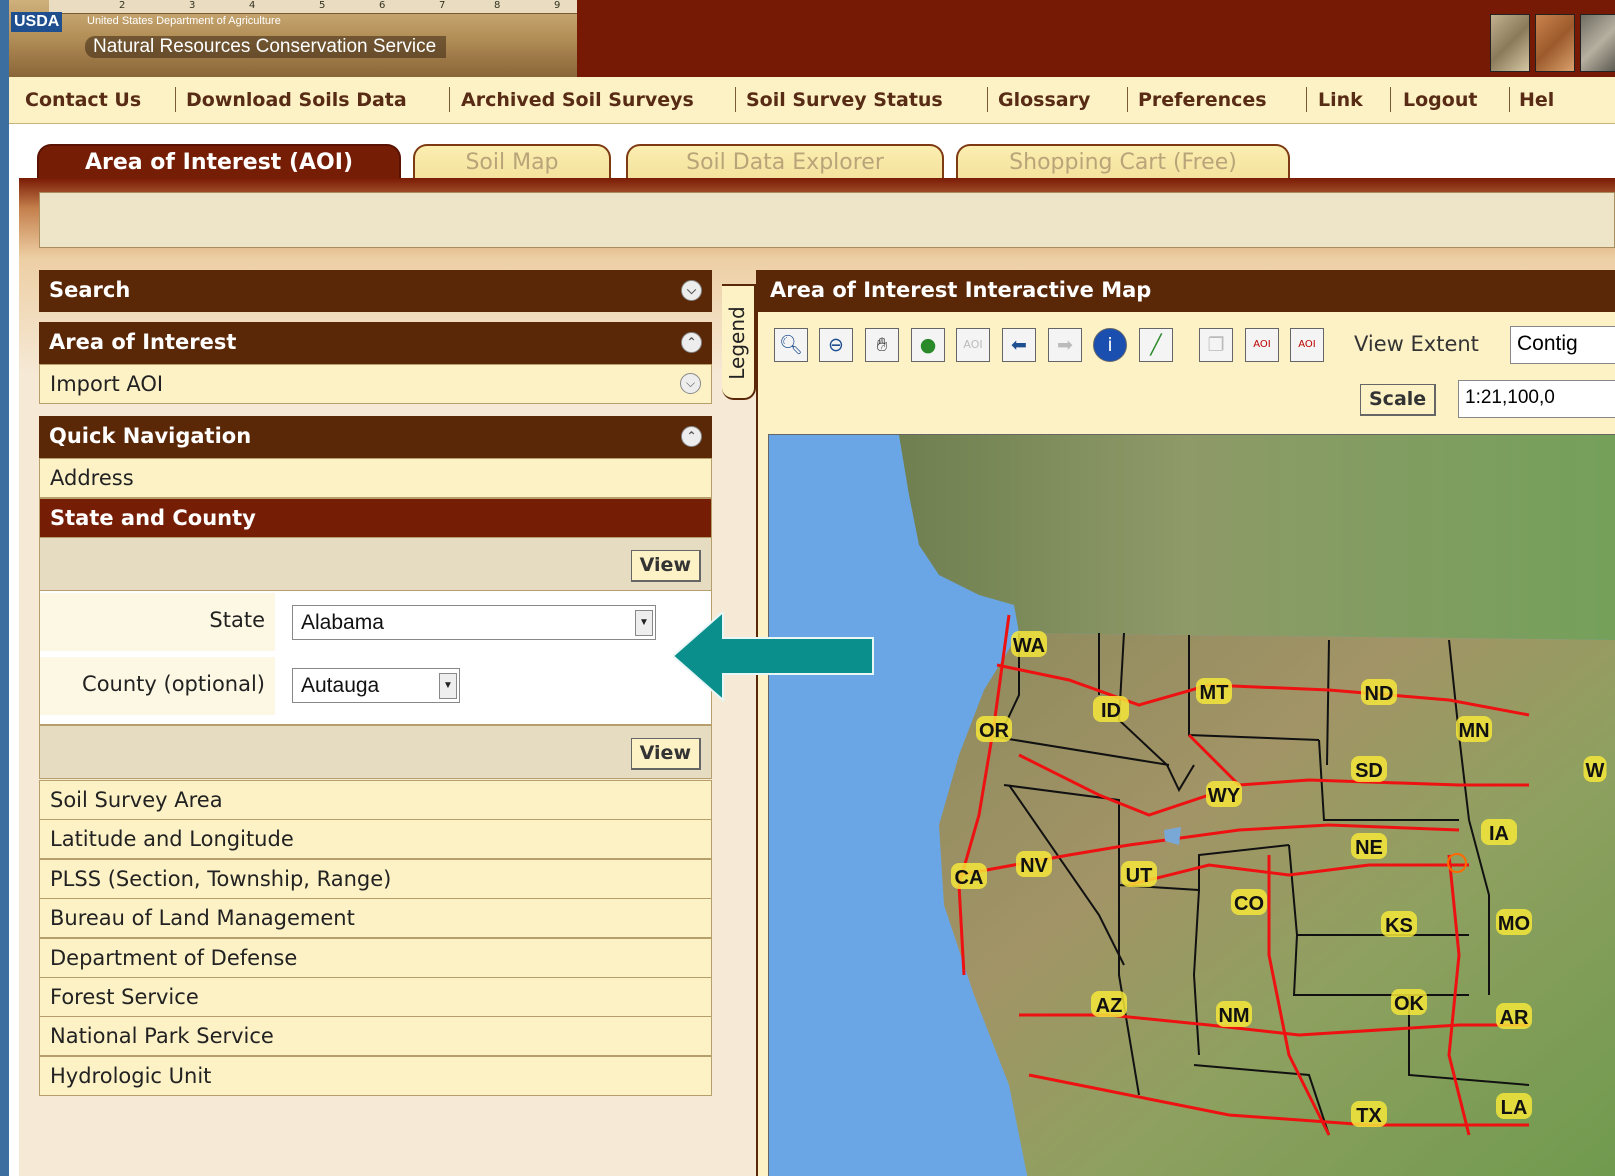 The width and height of the screenshot is (1615, 1176). What do you see at coordinates (1416, 344) in the screenshot?
I see `view-extent-label: View Extent` at bounding box center [1416, 344].